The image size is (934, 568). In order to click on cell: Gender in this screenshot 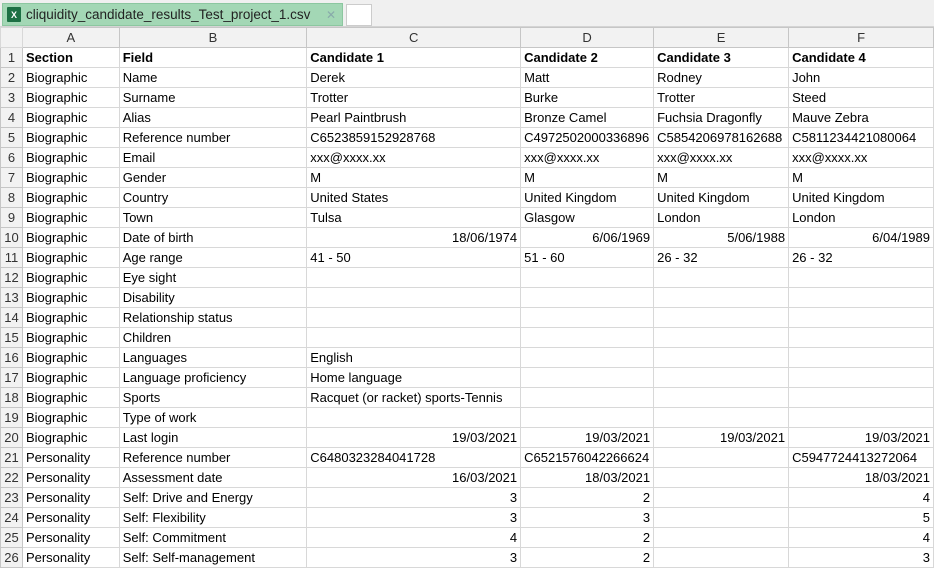, I will do `click(213, 177)`.